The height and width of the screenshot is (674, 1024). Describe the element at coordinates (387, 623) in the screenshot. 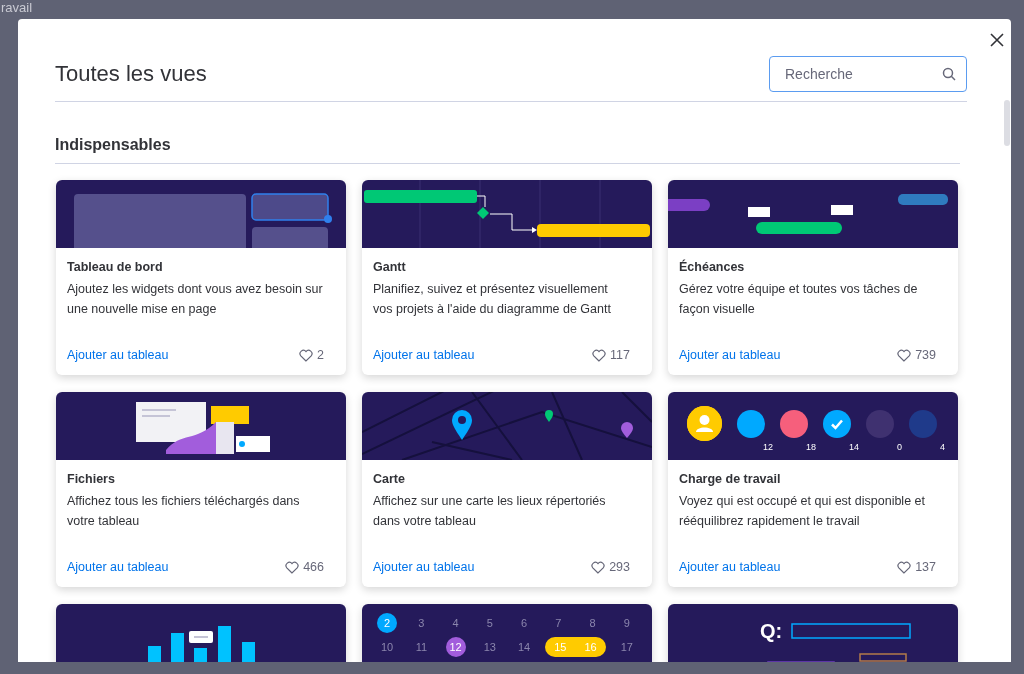

I see `calendar-day: 2` at that location.